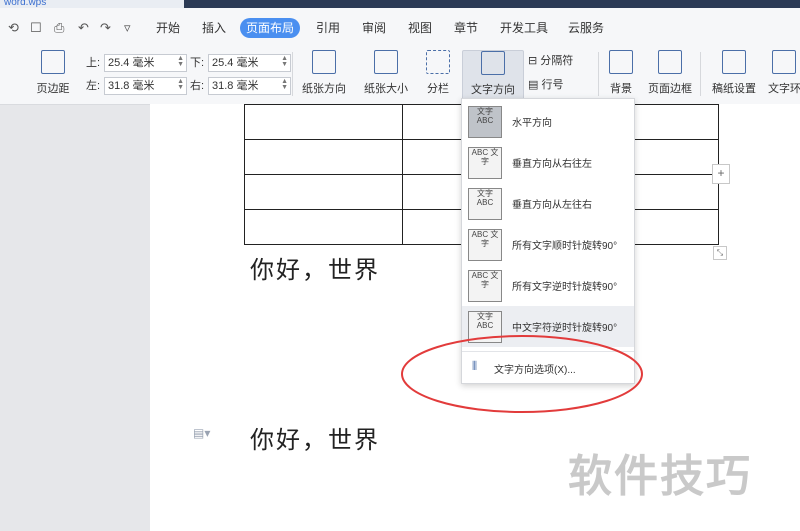  Describe the element at coordinates (201, 433) in the screenshot. I see `paragraph-handle-icon: ▤▾` at that location.